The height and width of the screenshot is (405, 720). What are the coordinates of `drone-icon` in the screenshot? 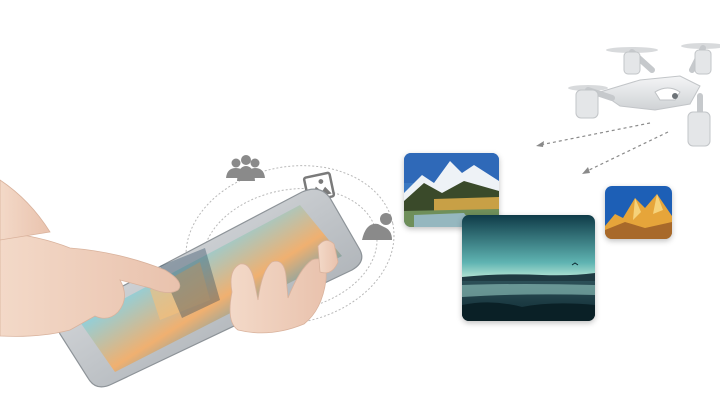 It's located at (644, 95).